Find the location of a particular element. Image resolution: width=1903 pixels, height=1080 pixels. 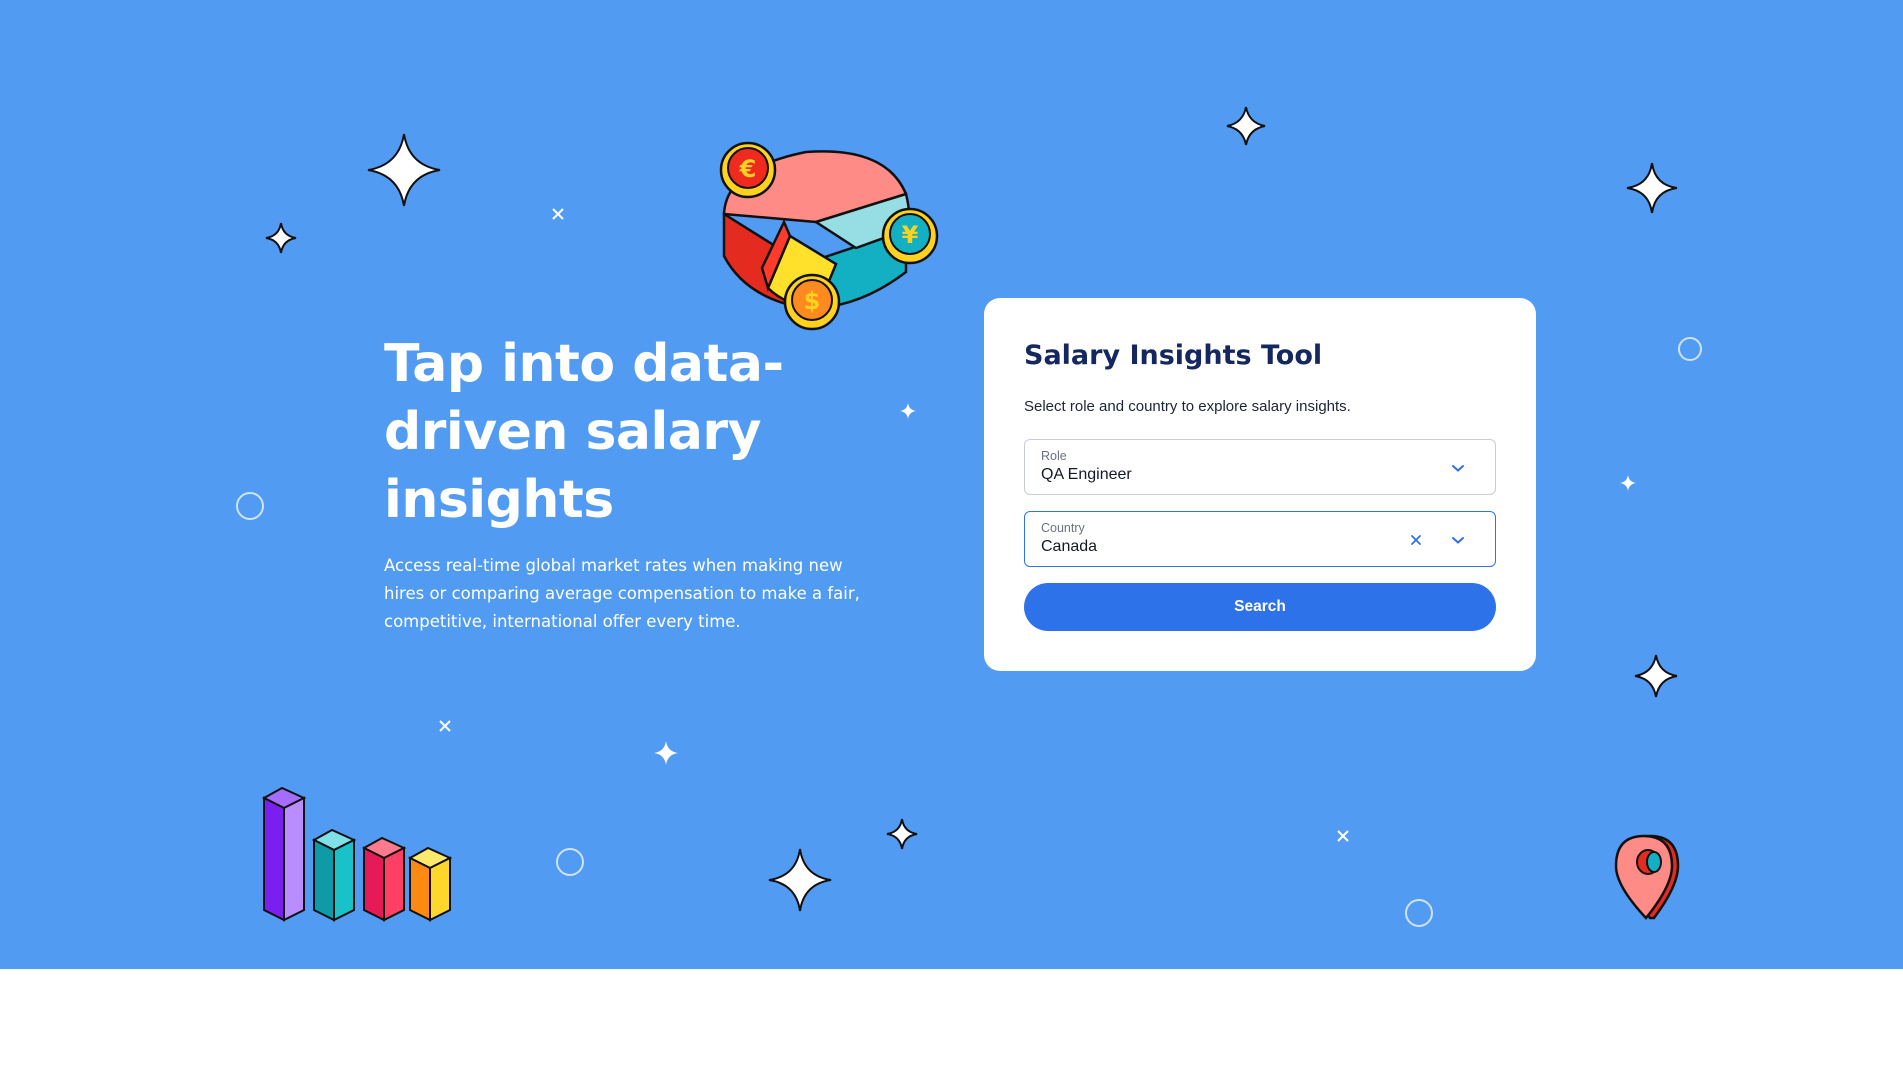

role-value: QA Engineer is located at coordinates (1086, 474).